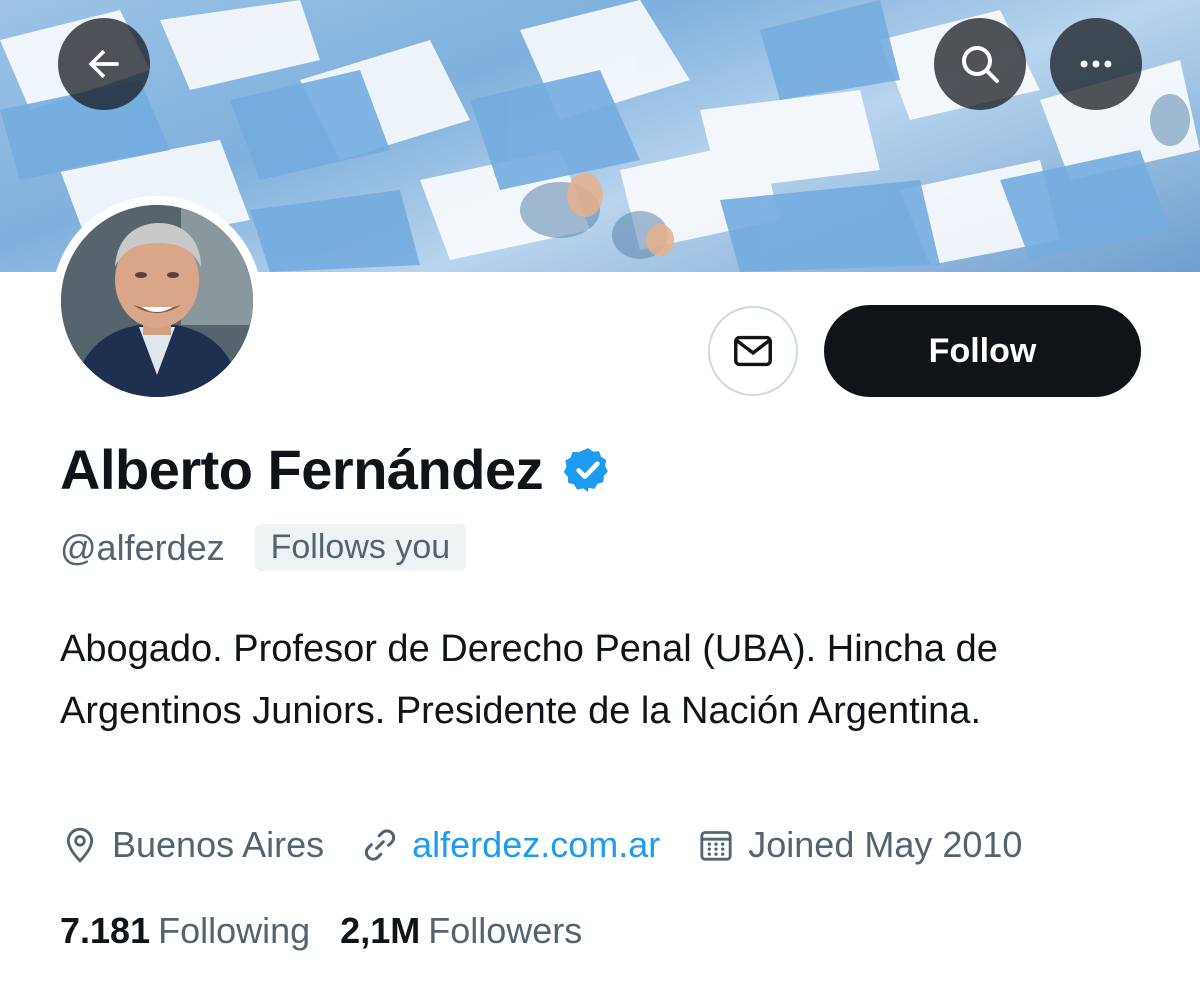 This screenshot has height=997, width=1200. I want to click on followers-count: 2,1M, so click(380, 930).